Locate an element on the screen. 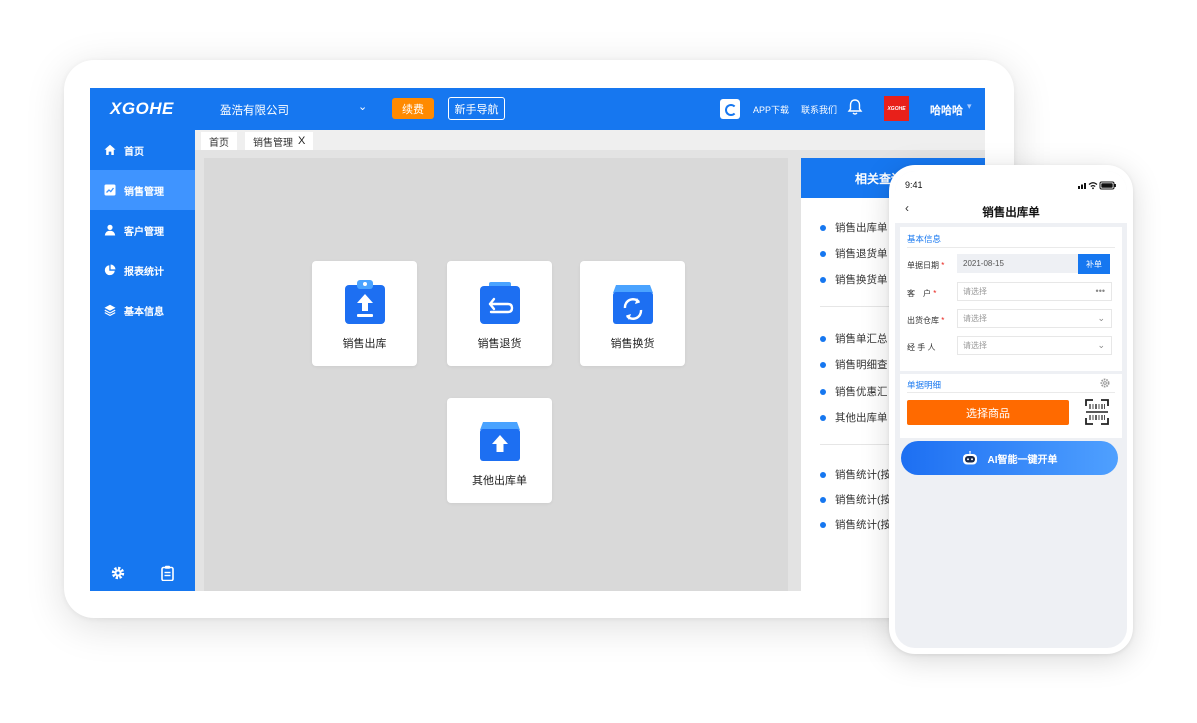  query-link: 销售换货单 is located at coordinates (854, 279).